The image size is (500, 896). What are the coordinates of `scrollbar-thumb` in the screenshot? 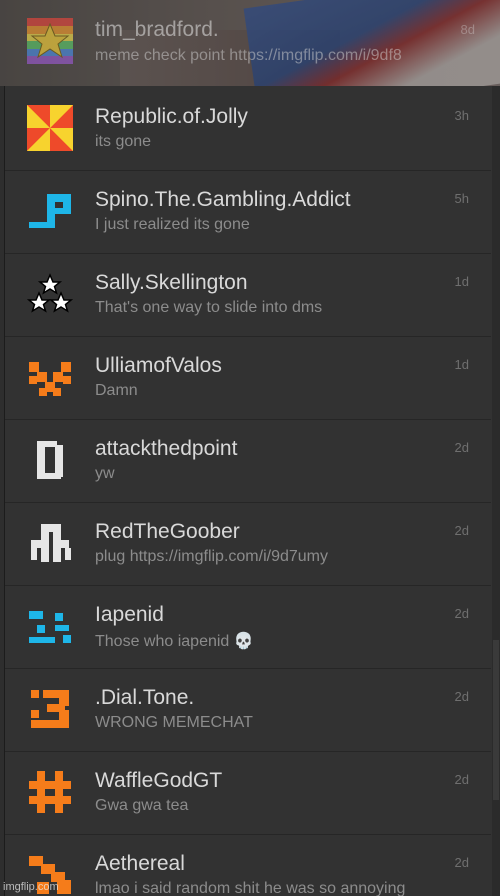 It's located at (496, 720).